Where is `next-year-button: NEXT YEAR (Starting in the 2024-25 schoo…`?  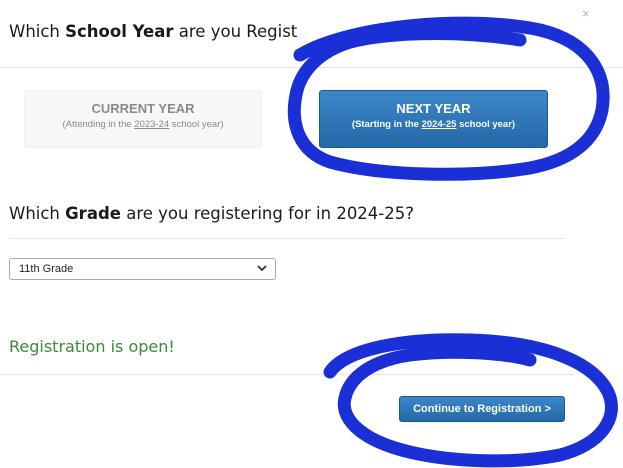
next-year-button: NEXT YEAR (Starting in the 2024-25 schoo… is located at coordinates (433, 119).